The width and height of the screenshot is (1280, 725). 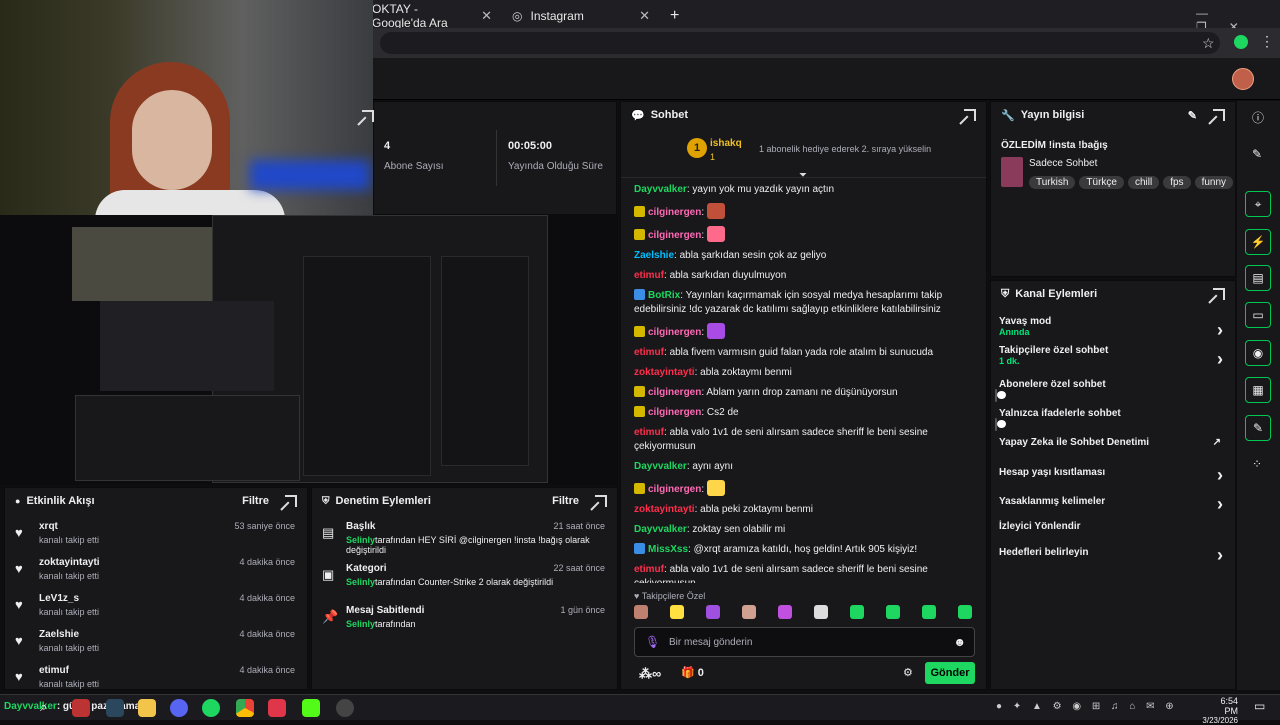 I want to click on more-icon: ⁘, so click(x=1257, y=464).